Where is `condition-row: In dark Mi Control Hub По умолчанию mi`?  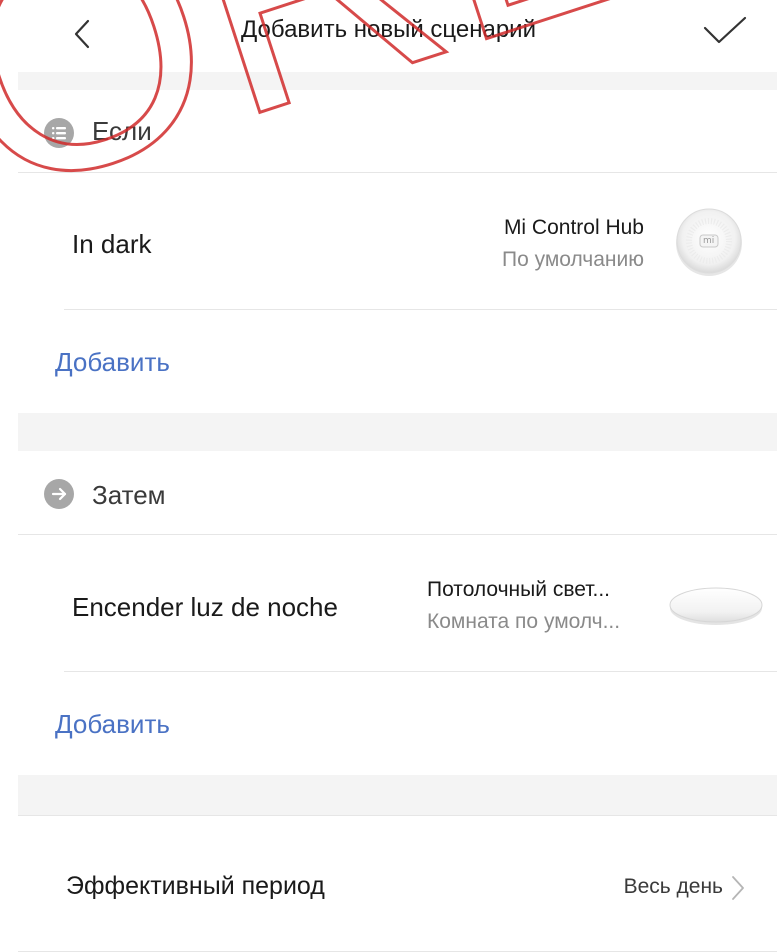
condition-row: In dark Mi Control Hub По умолчанию mi is located at coordinates (397, 241).